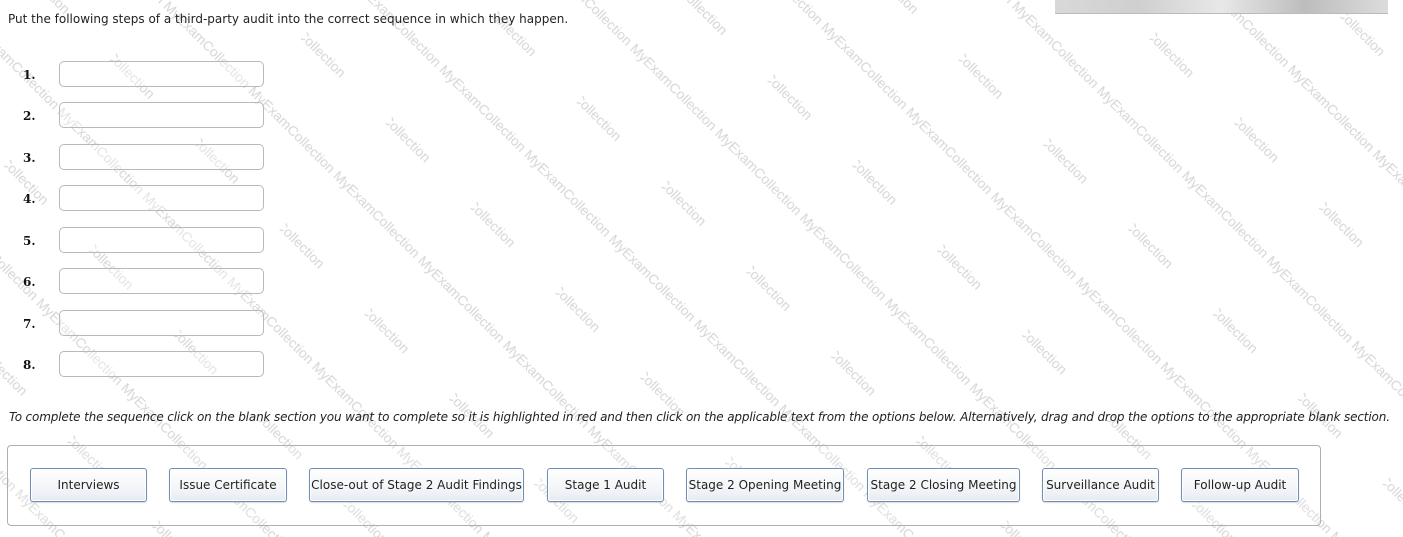 Image resolution: width=1403 pixels, height=537 pixels. What do you see at coordinates (29, 116) in the screenshot?
I see `slot-number: 2.` at bounding box center [29, 116].